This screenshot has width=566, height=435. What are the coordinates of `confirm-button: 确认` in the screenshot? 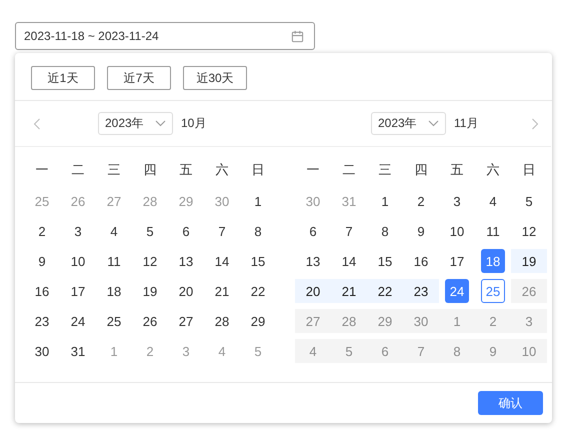 It's located at (510, 403).